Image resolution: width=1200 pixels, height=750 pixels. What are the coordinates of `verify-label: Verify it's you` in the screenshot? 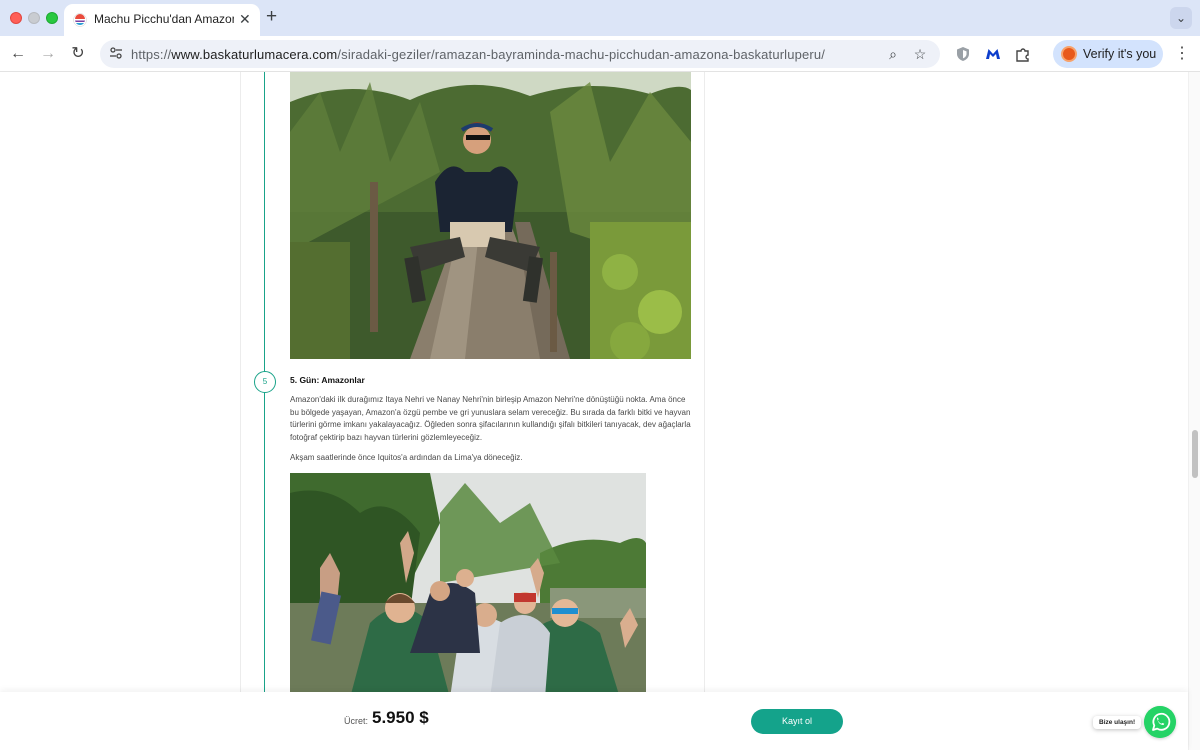 It's located at (1120, 54).